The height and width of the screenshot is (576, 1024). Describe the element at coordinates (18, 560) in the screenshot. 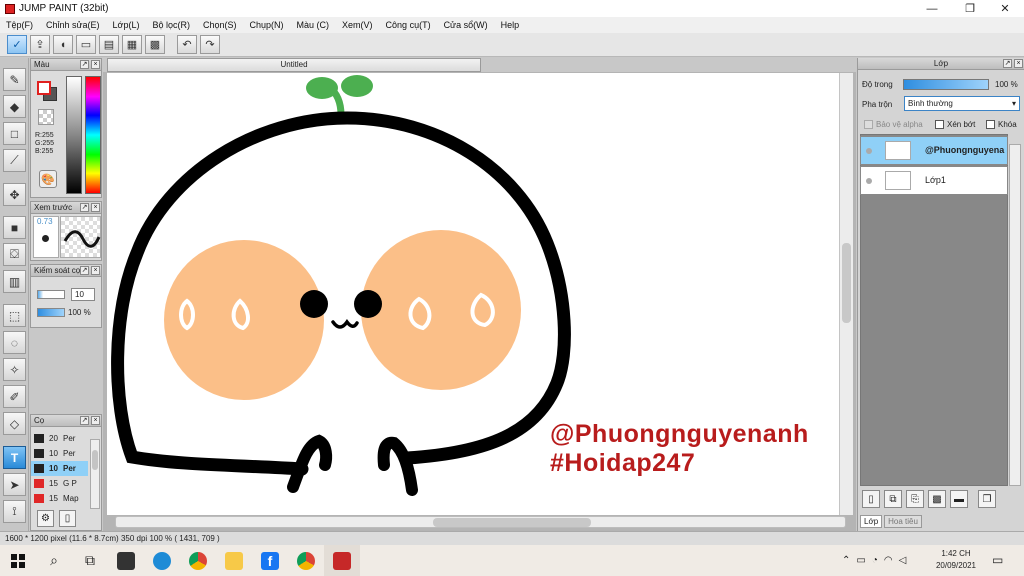

I see `windows-start-icon` at that location.